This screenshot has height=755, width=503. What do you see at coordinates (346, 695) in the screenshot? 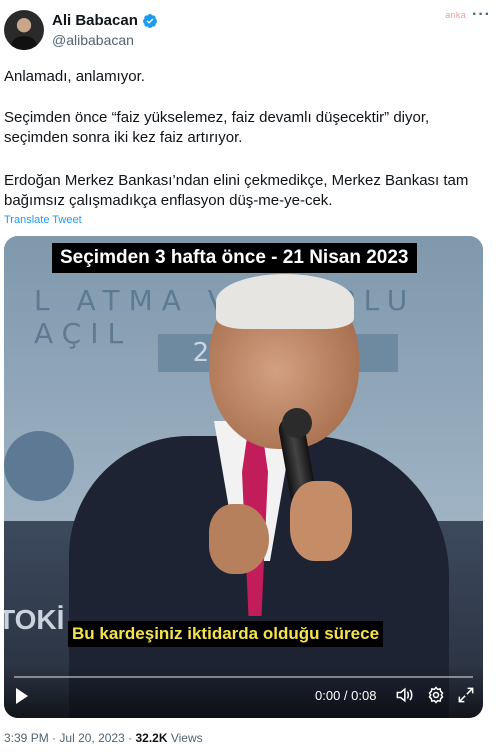
I see `video-time: 0:00 / 0:08` at bounding box center [346, 695].